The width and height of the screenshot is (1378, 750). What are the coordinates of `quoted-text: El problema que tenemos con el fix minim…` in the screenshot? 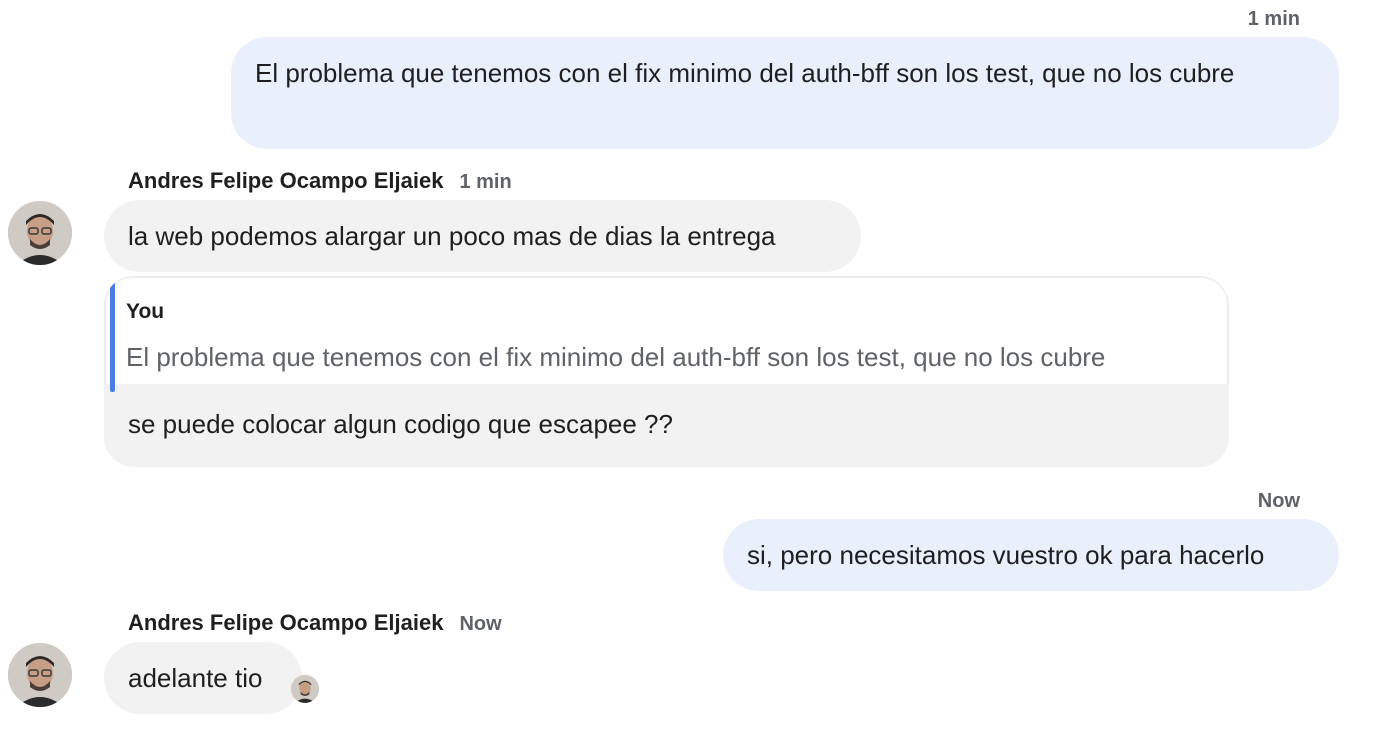 It's located at (616, 357).